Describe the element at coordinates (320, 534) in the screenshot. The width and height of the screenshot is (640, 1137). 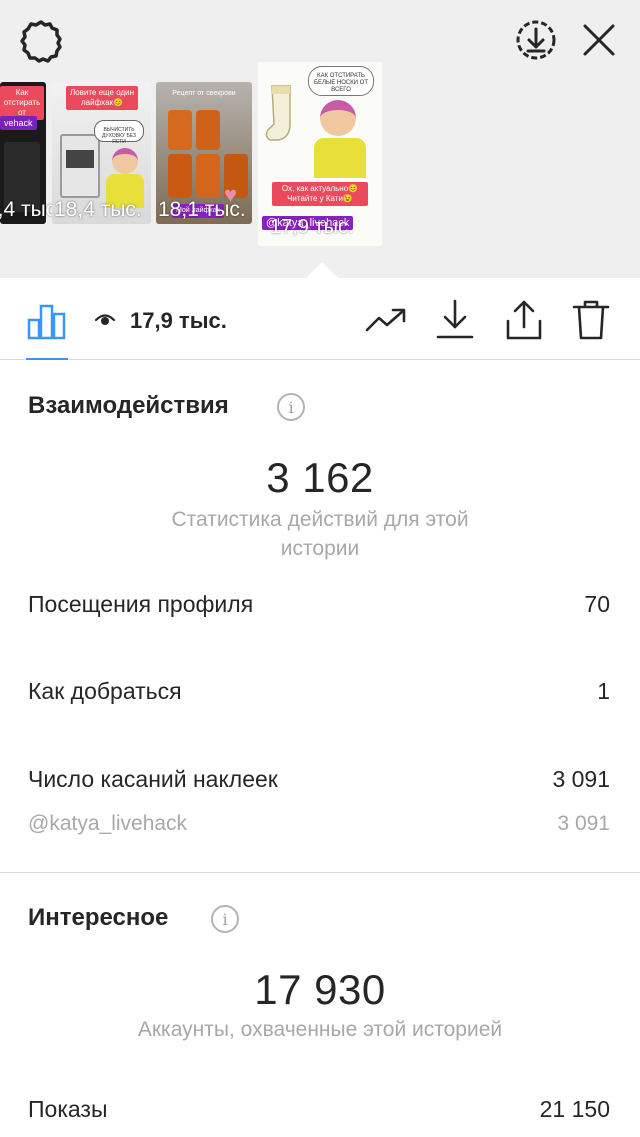
I see `interactions-caption: Статистика действий для этой истории` at that location.